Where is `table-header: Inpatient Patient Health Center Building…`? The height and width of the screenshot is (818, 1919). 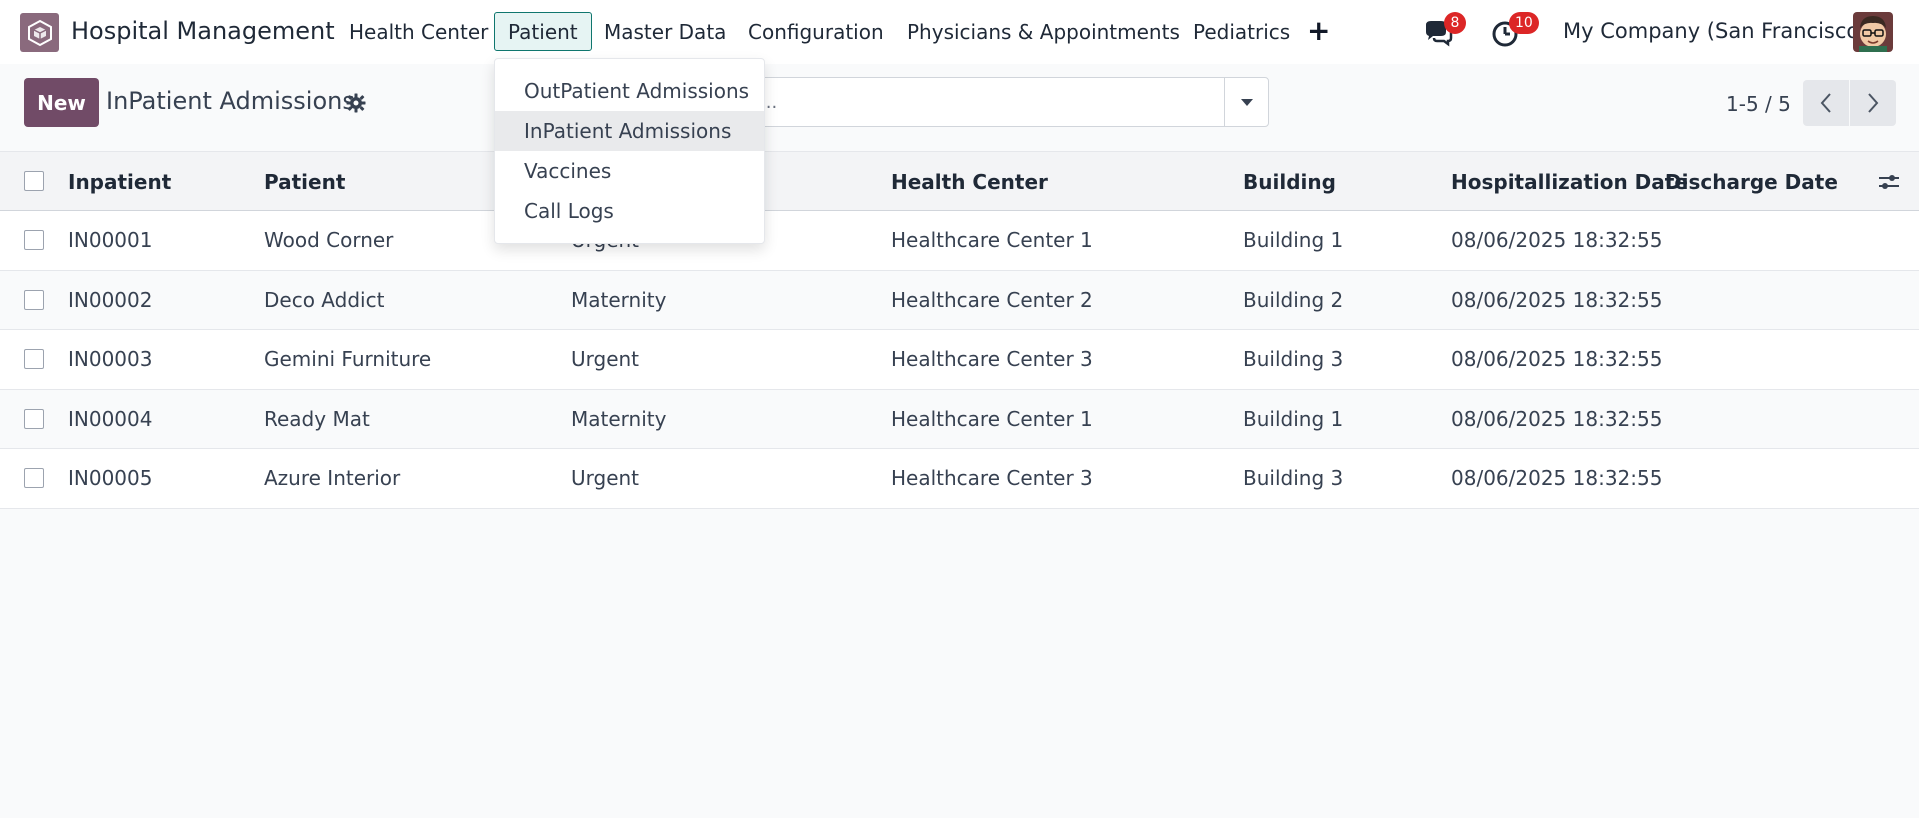
table-header: Inpatient Patient Health Center Building… is located at coordinates (959, 181).